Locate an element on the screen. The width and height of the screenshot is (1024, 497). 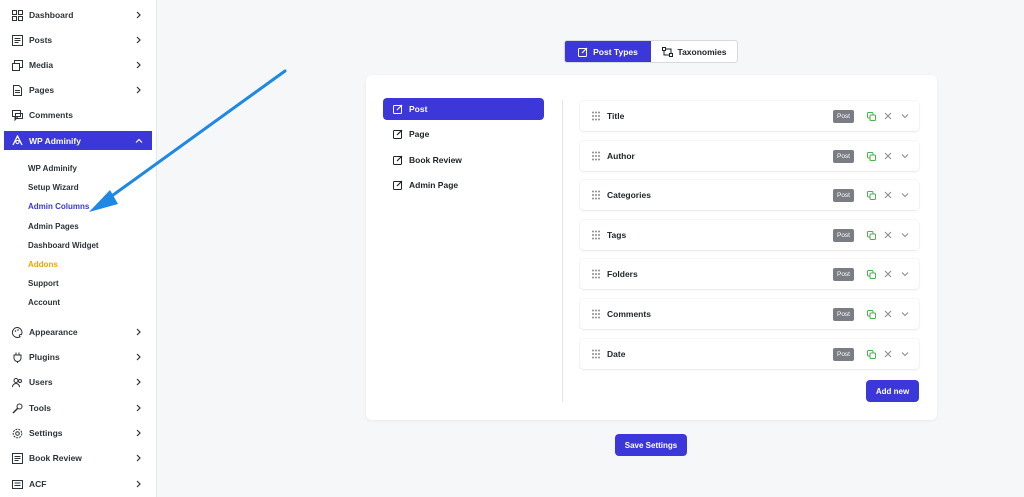
column-divider is located at coordinates (562, 251).